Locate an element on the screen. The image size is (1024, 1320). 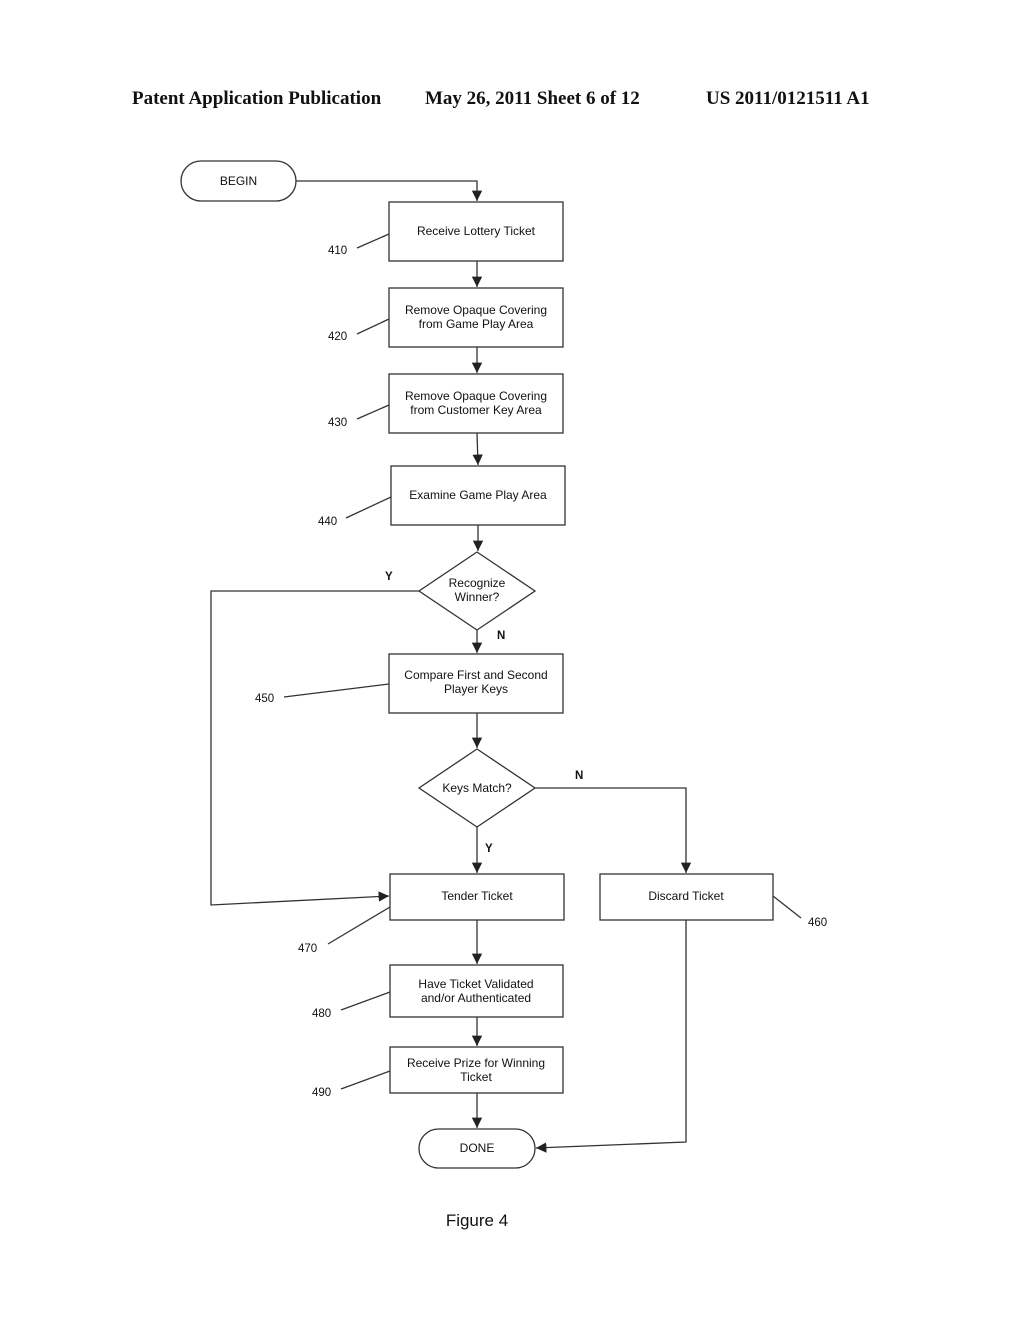
decision-recognize-winner: Recognize Winner? is located at coordinates (477, 591).